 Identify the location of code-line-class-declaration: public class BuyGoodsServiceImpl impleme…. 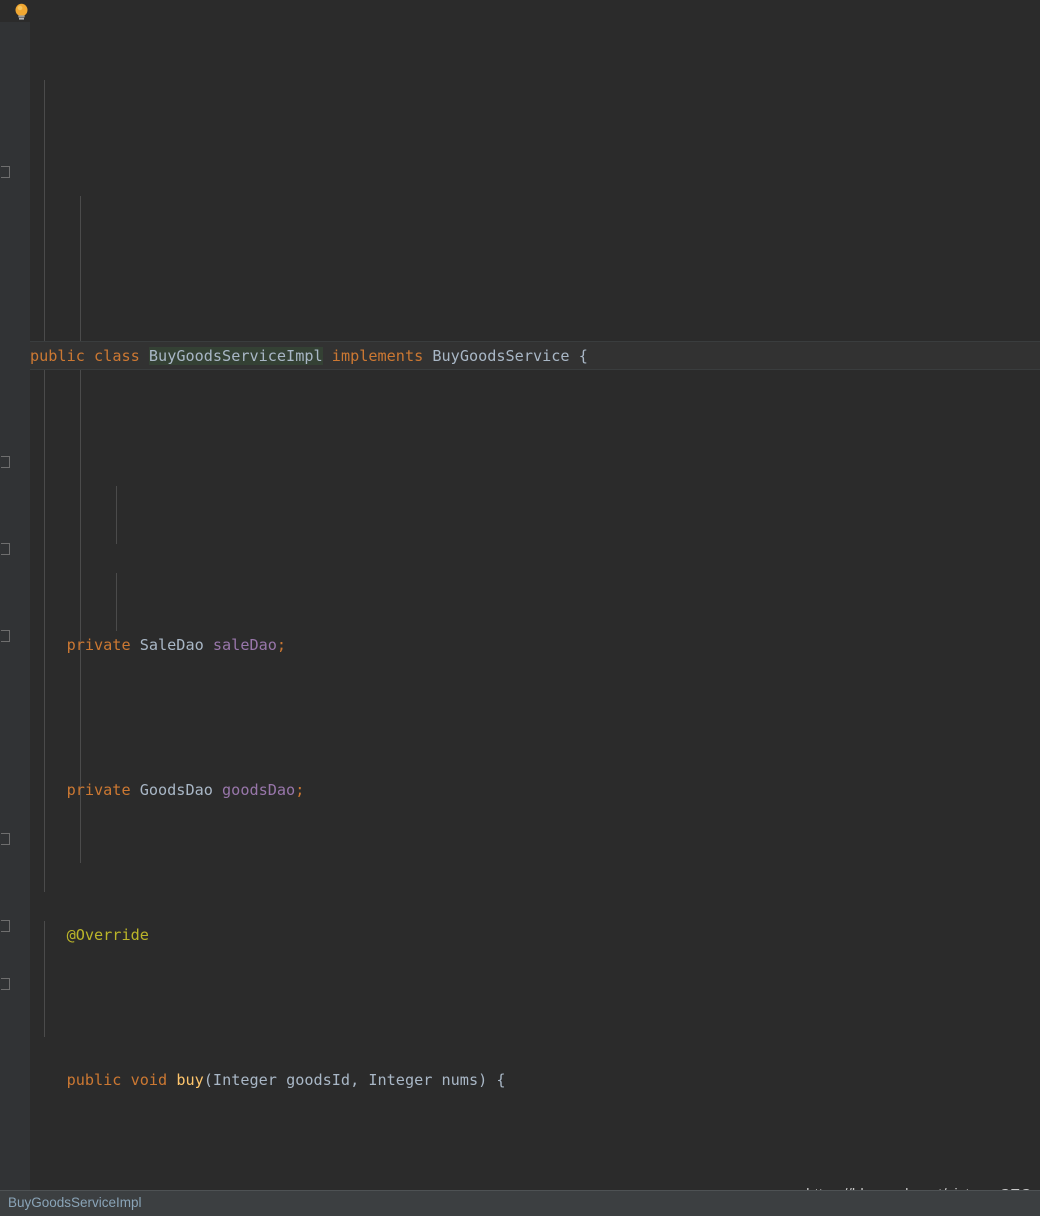
(535, 355).